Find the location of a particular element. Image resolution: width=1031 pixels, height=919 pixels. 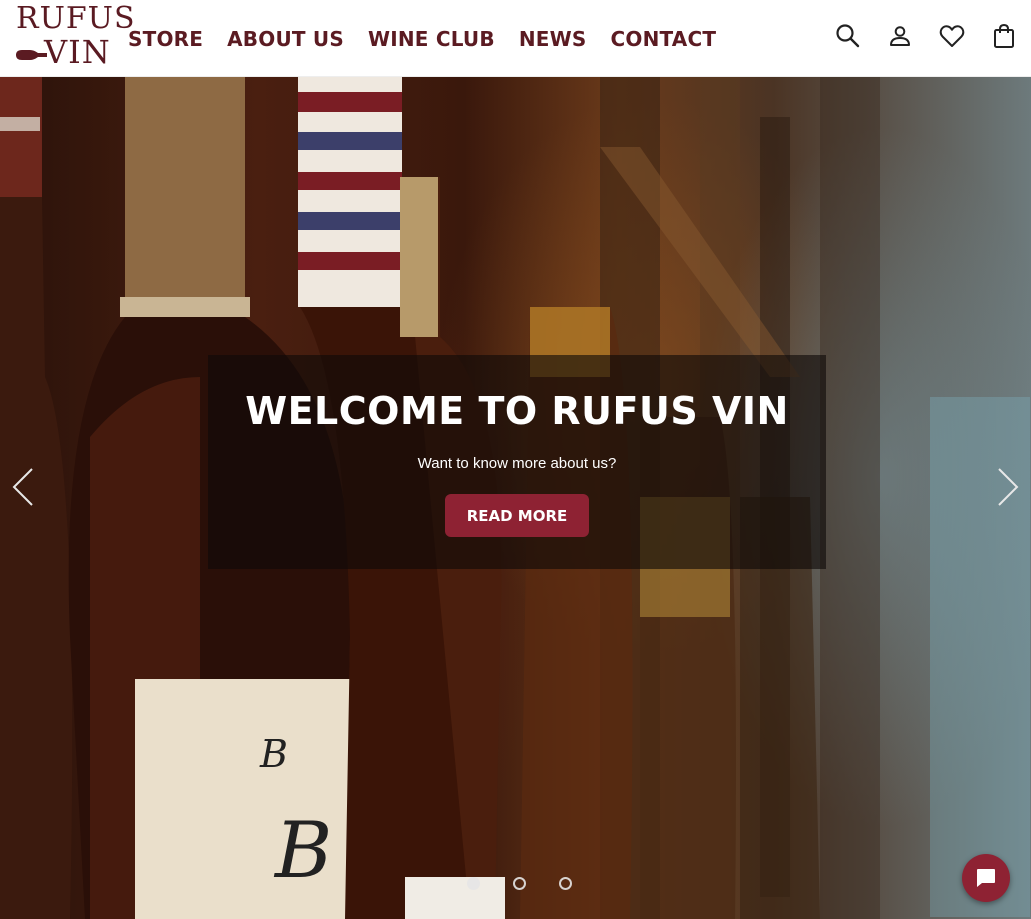

search-icon is located at coordinates (848, 36).